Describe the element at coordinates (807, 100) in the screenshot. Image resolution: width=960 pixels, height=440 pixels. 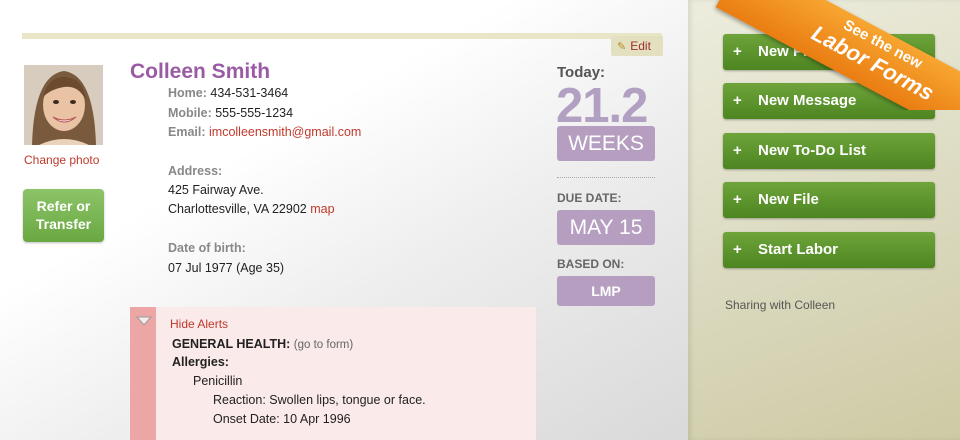
I see `action-label: New Message` at that location.